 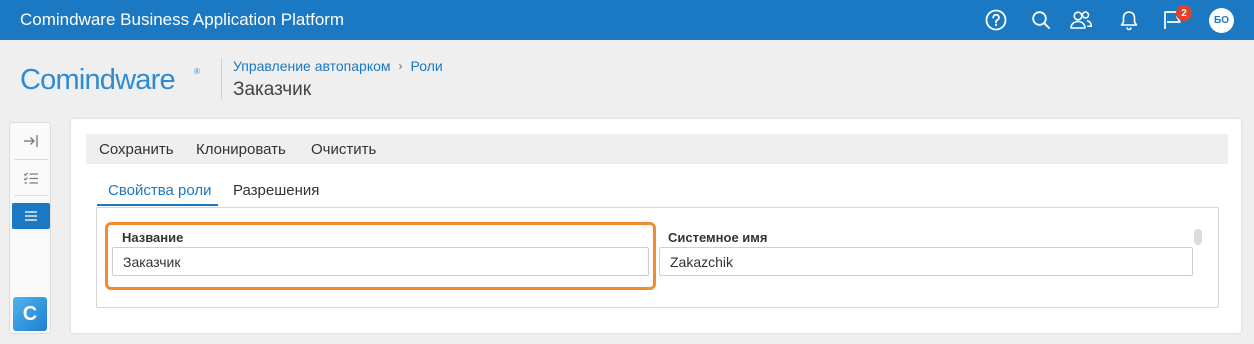 What do you see at coordinates (30, 314) in the screenshot?
I see `app-tile: C` at bounding box center [30, 314].